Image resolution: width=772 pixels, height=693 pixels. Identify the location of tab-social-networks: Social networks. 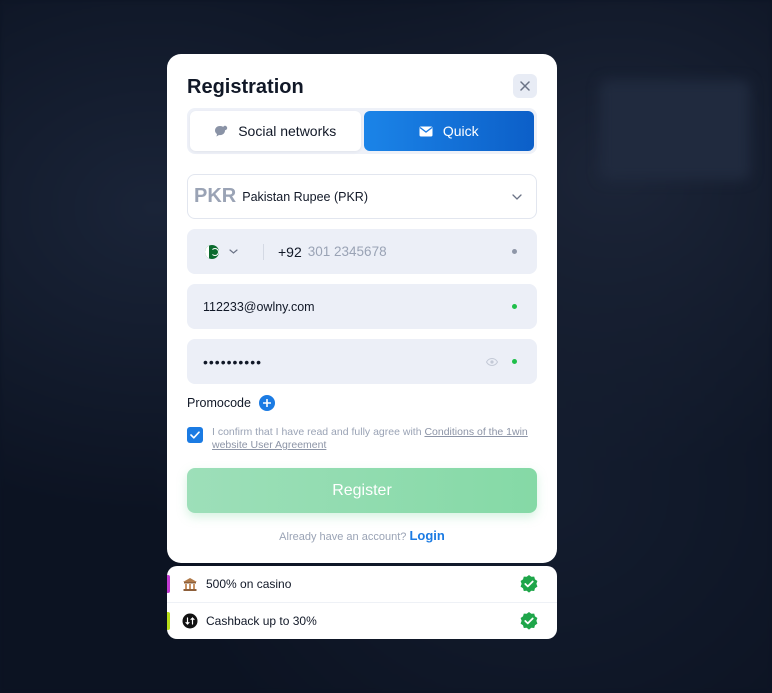
(275, 131).